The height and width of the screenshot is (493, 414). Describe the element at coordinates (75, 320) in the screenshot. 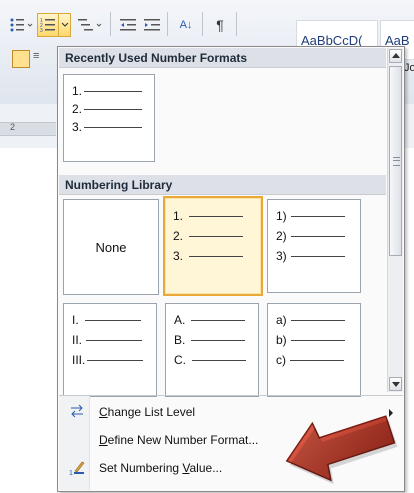

I see `list-number: I.` at that location.